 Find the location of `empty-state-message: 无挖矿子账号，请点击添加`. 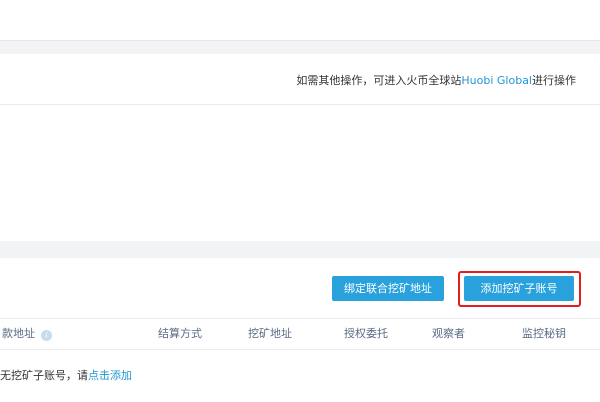

empty-state-message: 无挖矿子账号，请点击添加 is located at coordinates (66, 376).